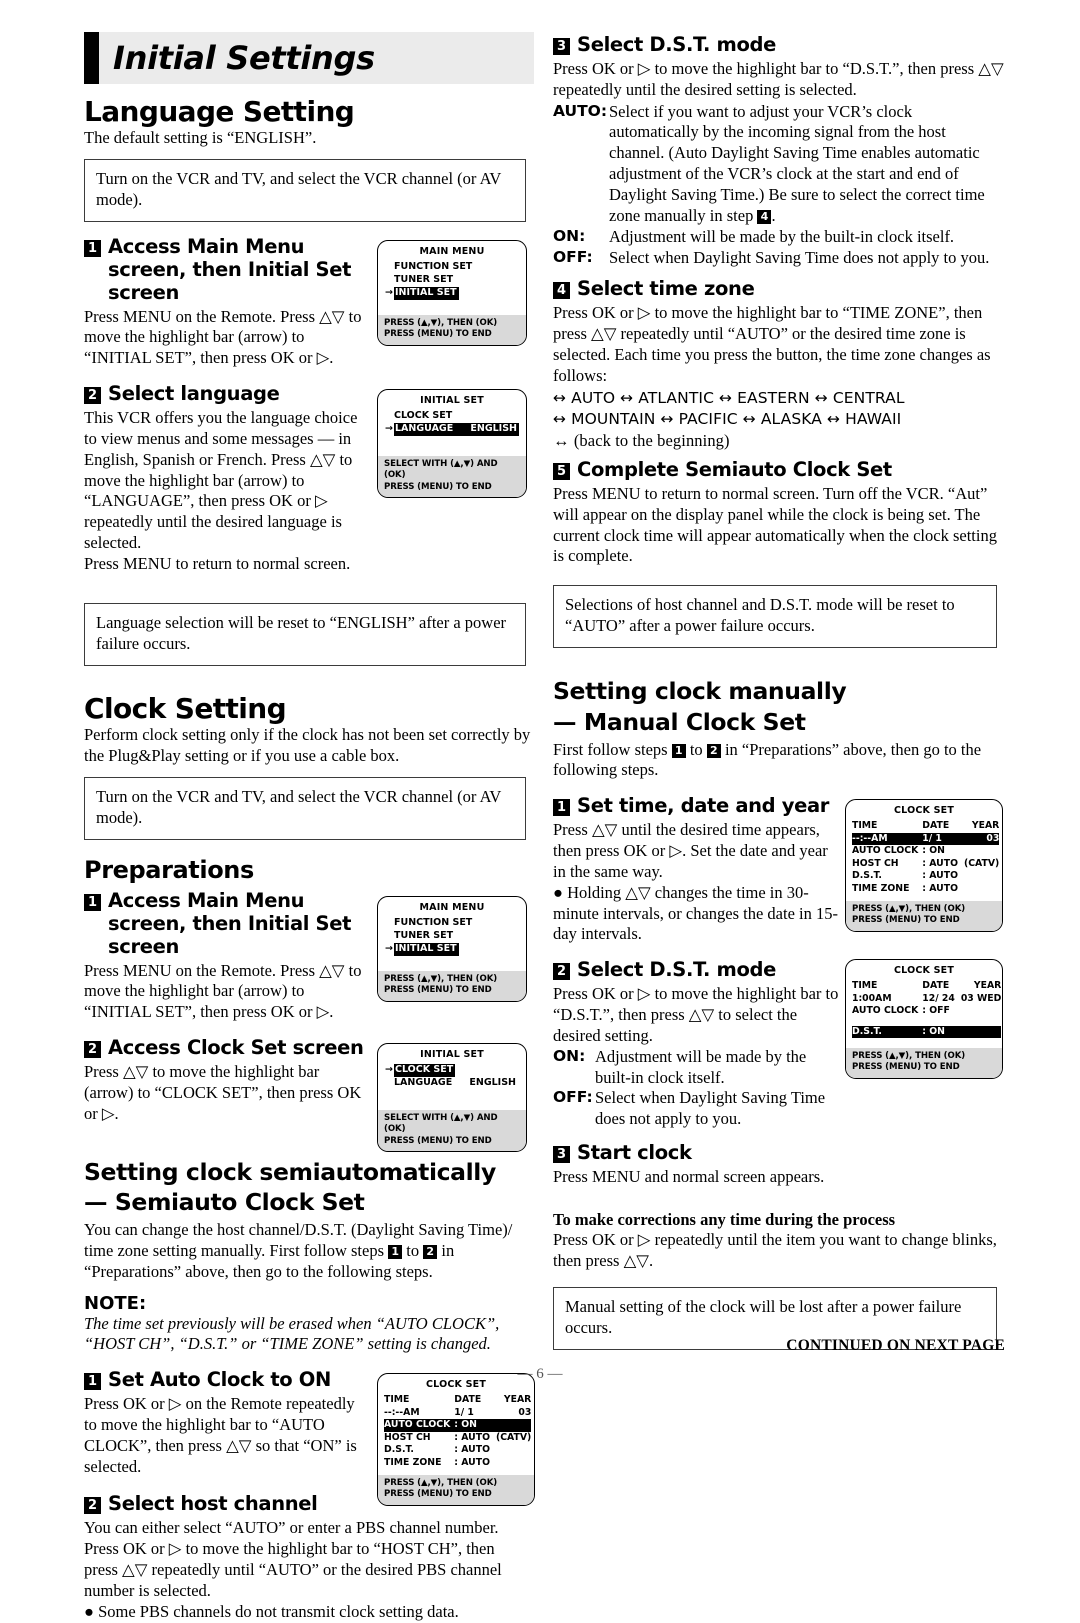  What do you see at coordinates (713, 750) in the screenshot?
I see `inline-step-2: 2` at bounding box center [713, 750].